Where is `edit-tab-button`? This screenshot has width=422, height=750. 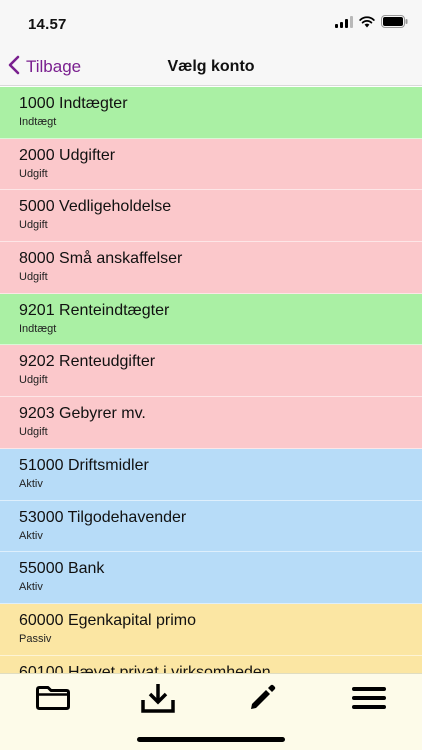 edit-tab-button is located at coordinates (262, 700).